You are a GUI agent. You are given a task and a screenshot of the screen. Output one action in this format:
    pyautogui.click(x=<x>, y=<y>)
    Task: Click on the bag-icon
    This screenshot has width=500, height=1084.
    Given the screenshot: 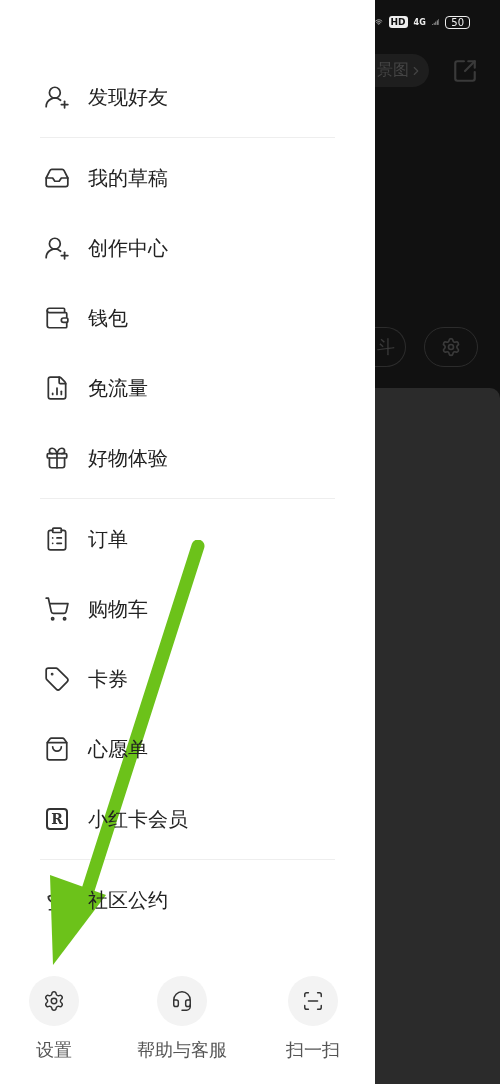 What is the action you would take?
    pyautogui.click(x=57, y=749)
    